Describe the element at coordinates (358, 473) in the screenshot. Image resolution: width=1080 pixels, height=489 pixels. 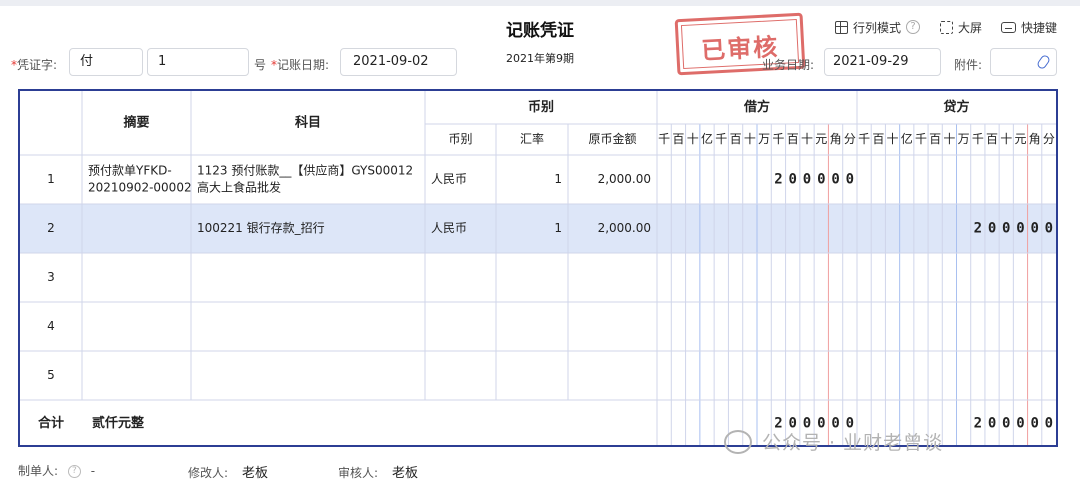
I see `auditor-label: 审核人:` at that location.